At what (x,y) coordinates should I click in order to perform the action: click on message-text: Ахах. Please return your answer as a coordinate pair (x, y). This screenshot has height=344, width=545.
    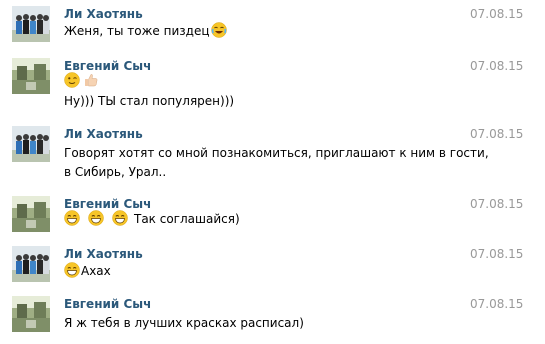
    Looking at the image, I should click on (87, 271).